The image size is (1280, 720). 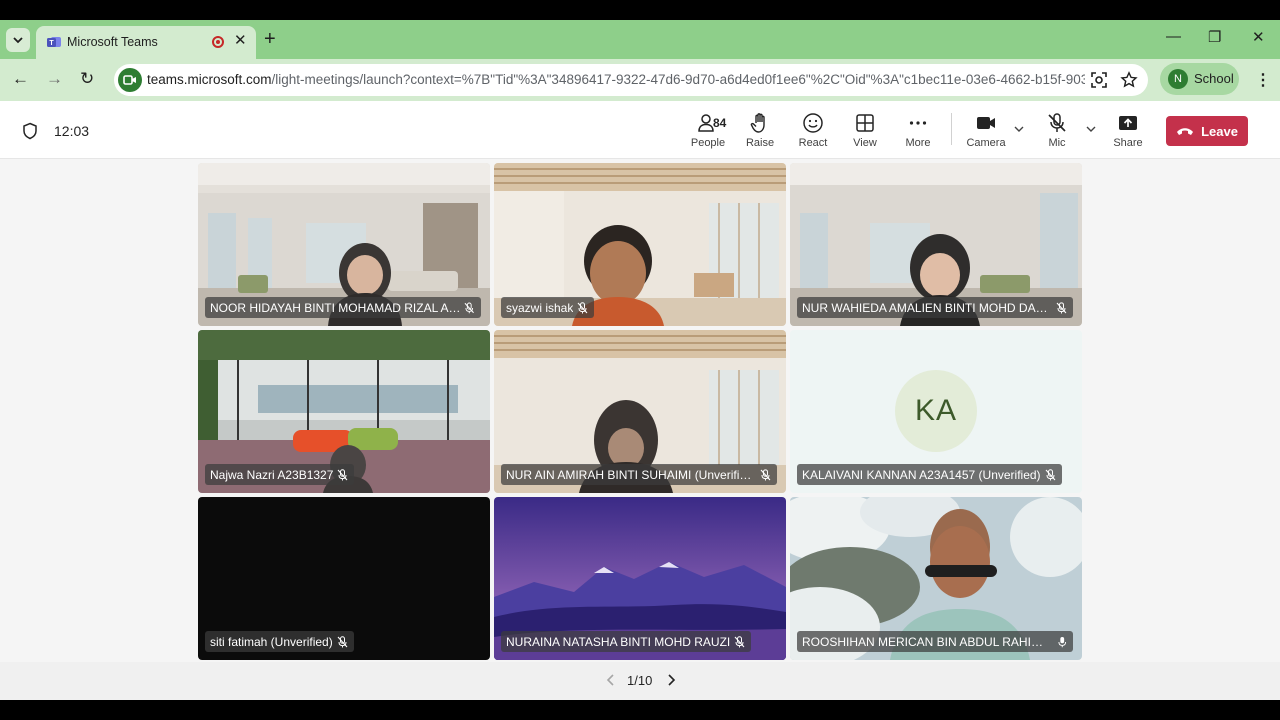 I want to click on screen-capture-icon, so click(x=1099, y=80).